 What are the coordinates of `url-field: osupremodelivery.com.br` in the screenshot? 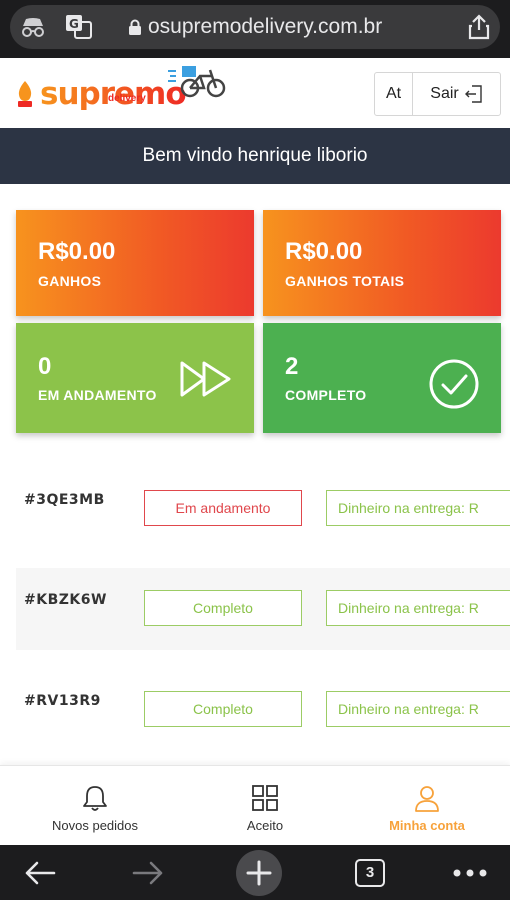 It's located at (255, 27).